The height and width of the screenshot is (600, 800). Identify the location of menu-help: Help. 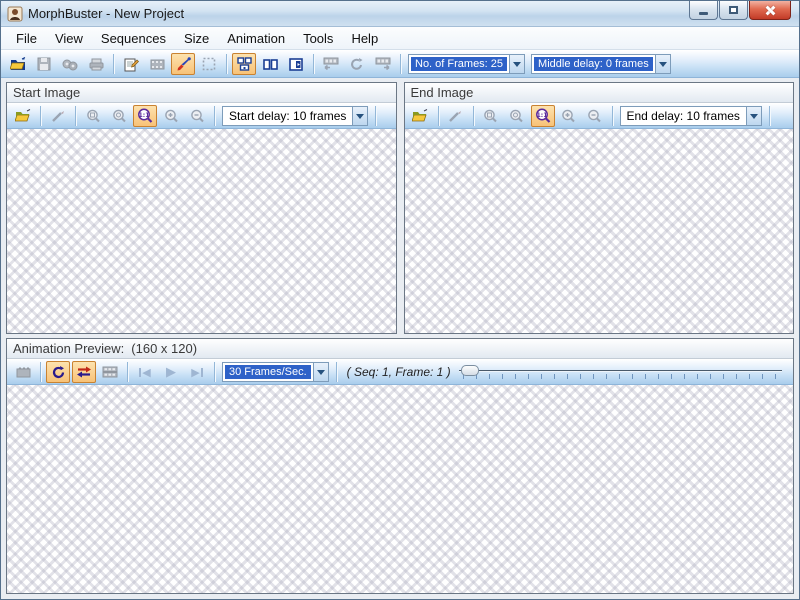
(364, 38).